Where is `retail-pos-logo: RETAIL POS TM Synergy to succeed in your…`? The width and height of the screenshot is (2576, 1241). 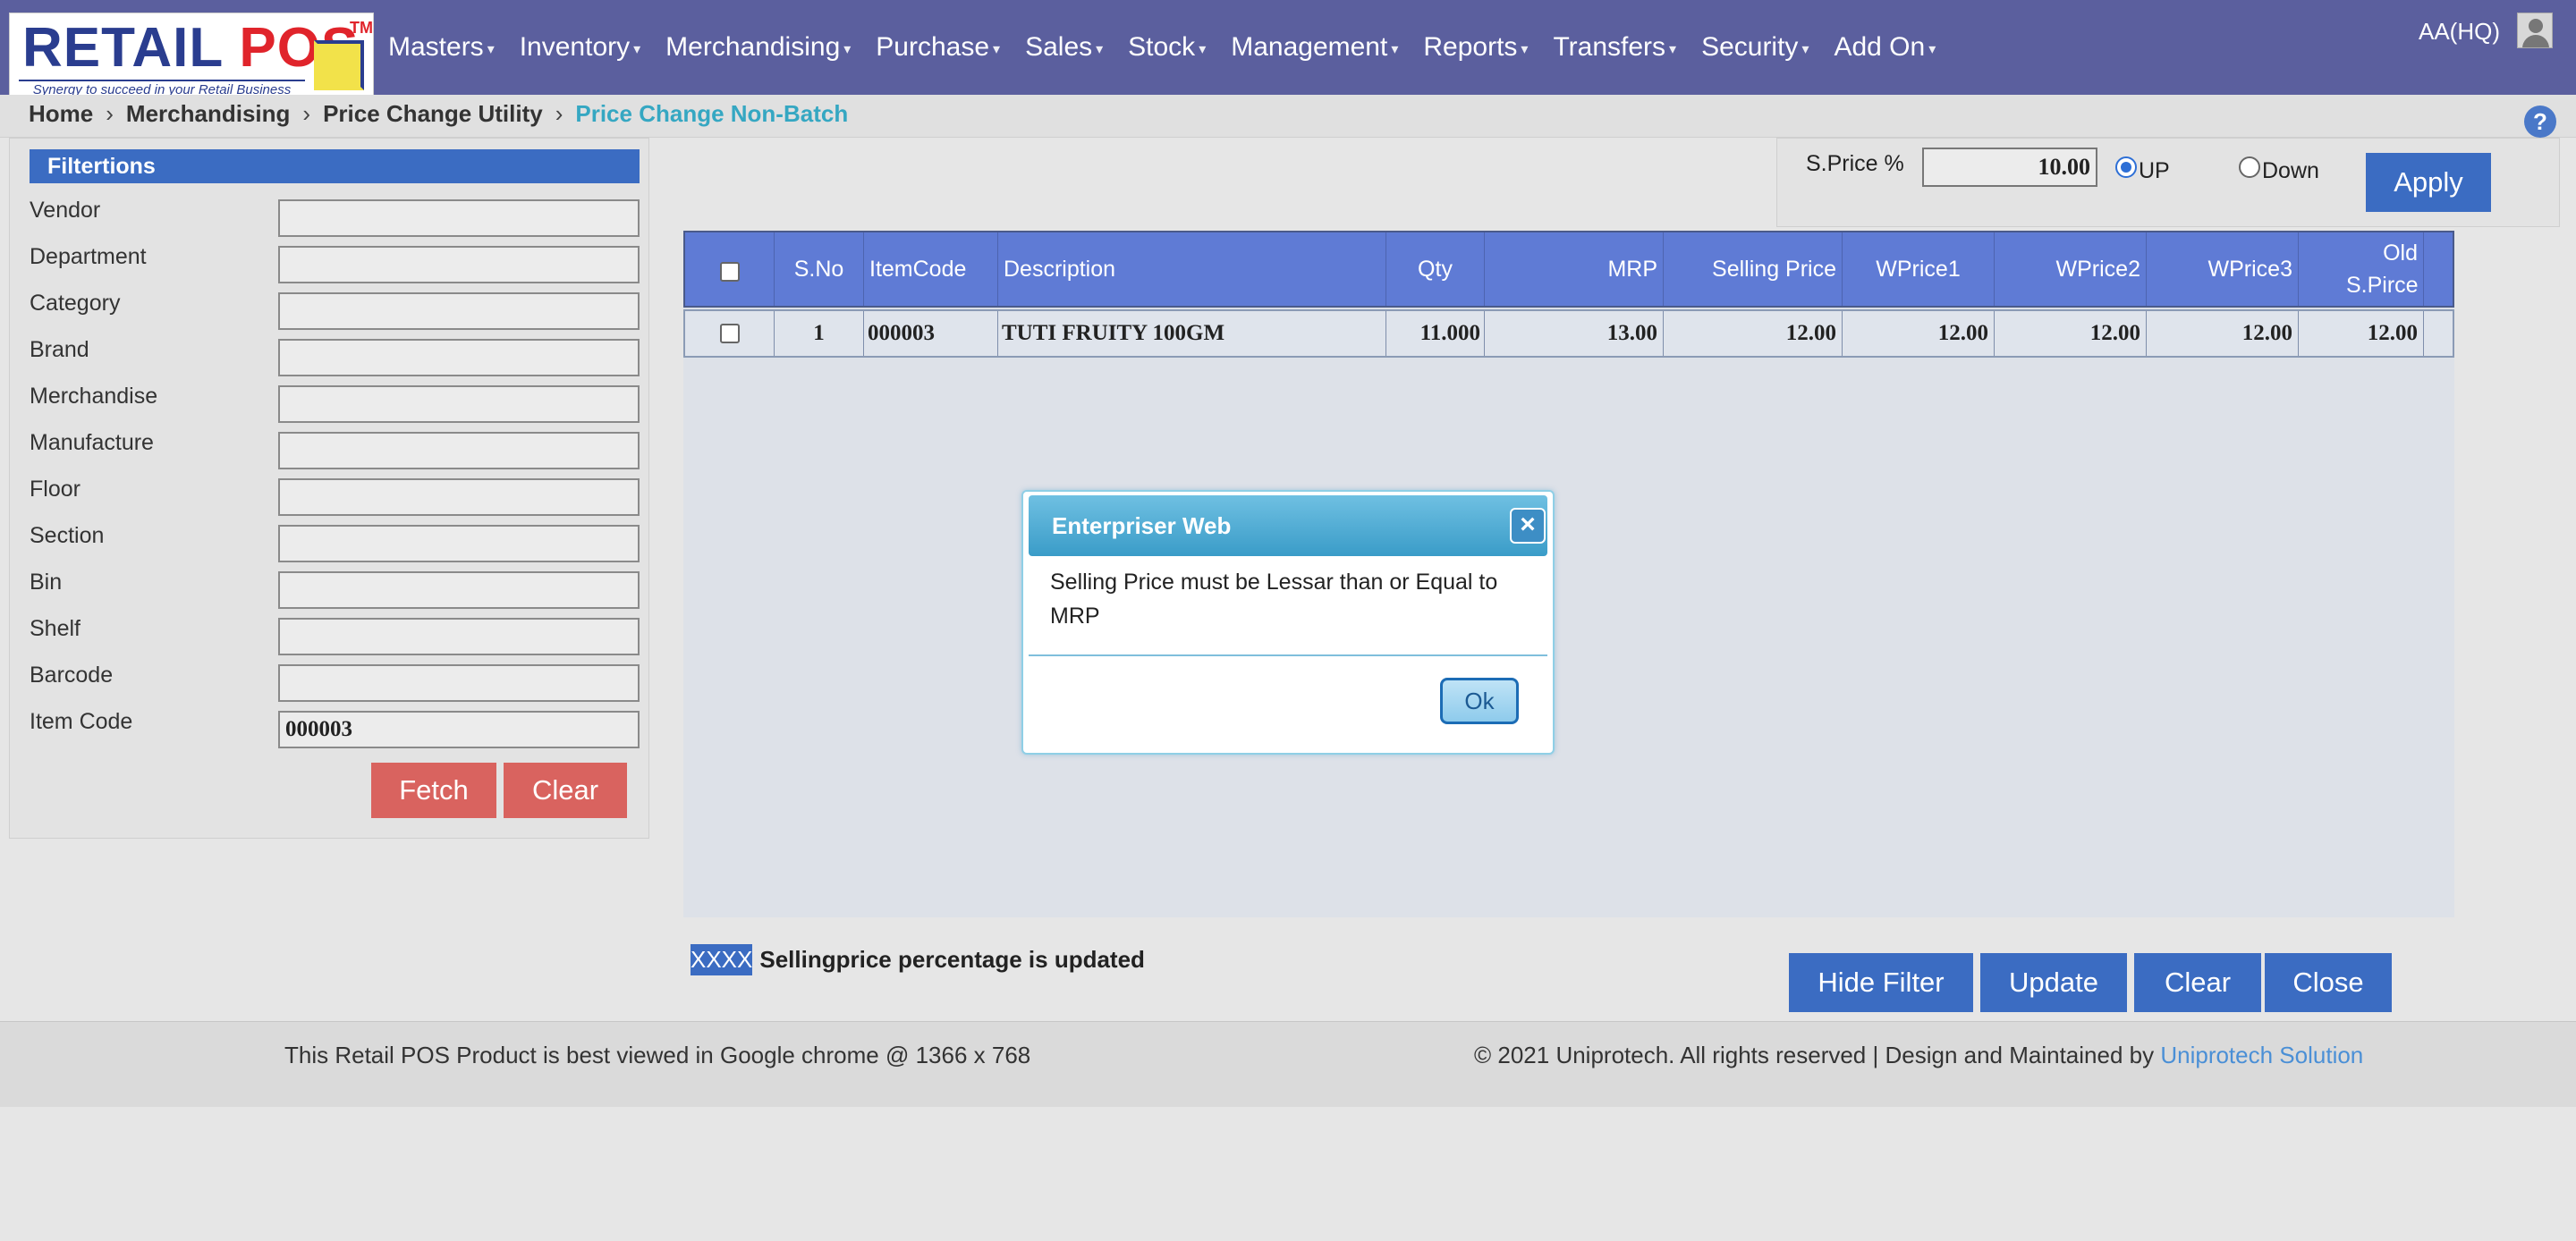
retail-pos-logo: RETAIL POS TM Synergy to succeed in your… is located at coordinates (191, 55).